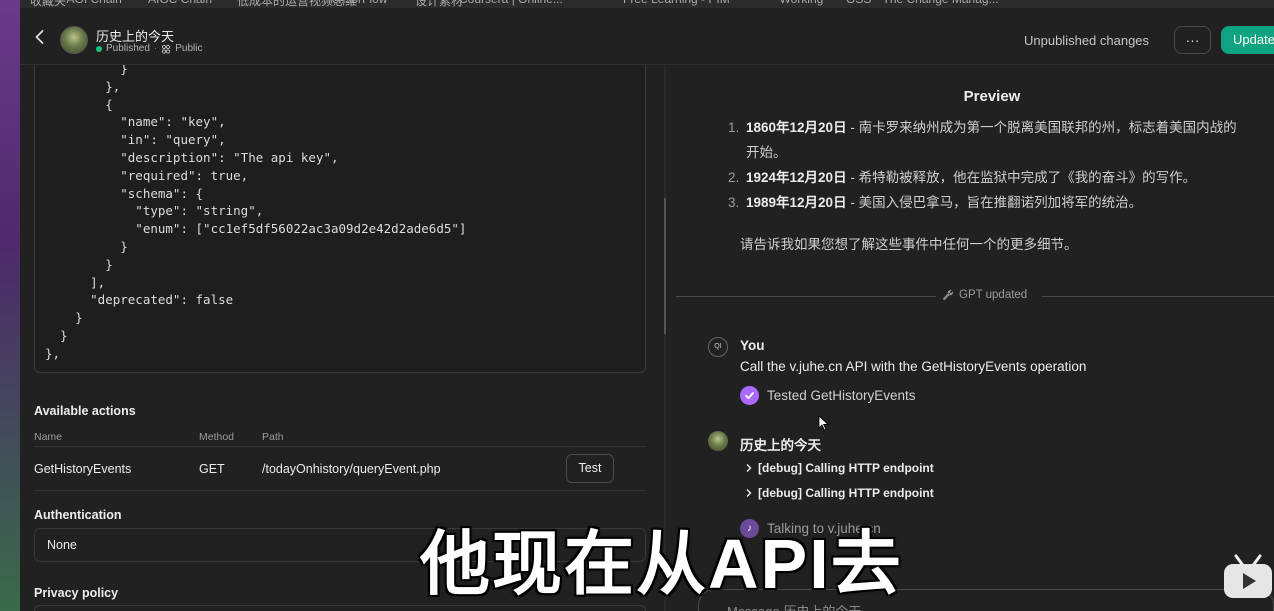  Describe the element at coordinates (841, 395) in the screenshot. I see `tested-label: Tested GetHistoryEvents` at that location.